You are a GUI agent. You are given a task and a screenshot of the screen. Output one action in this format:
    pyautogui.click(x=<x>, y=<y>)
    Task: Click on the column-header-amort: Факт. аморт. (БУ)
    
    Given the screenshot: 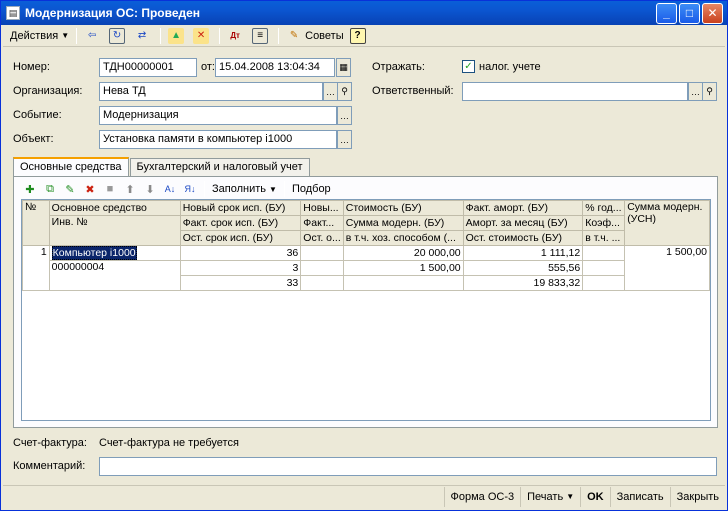 What is the action you would take?
    pyautogui.click(x=523, y=208)
    